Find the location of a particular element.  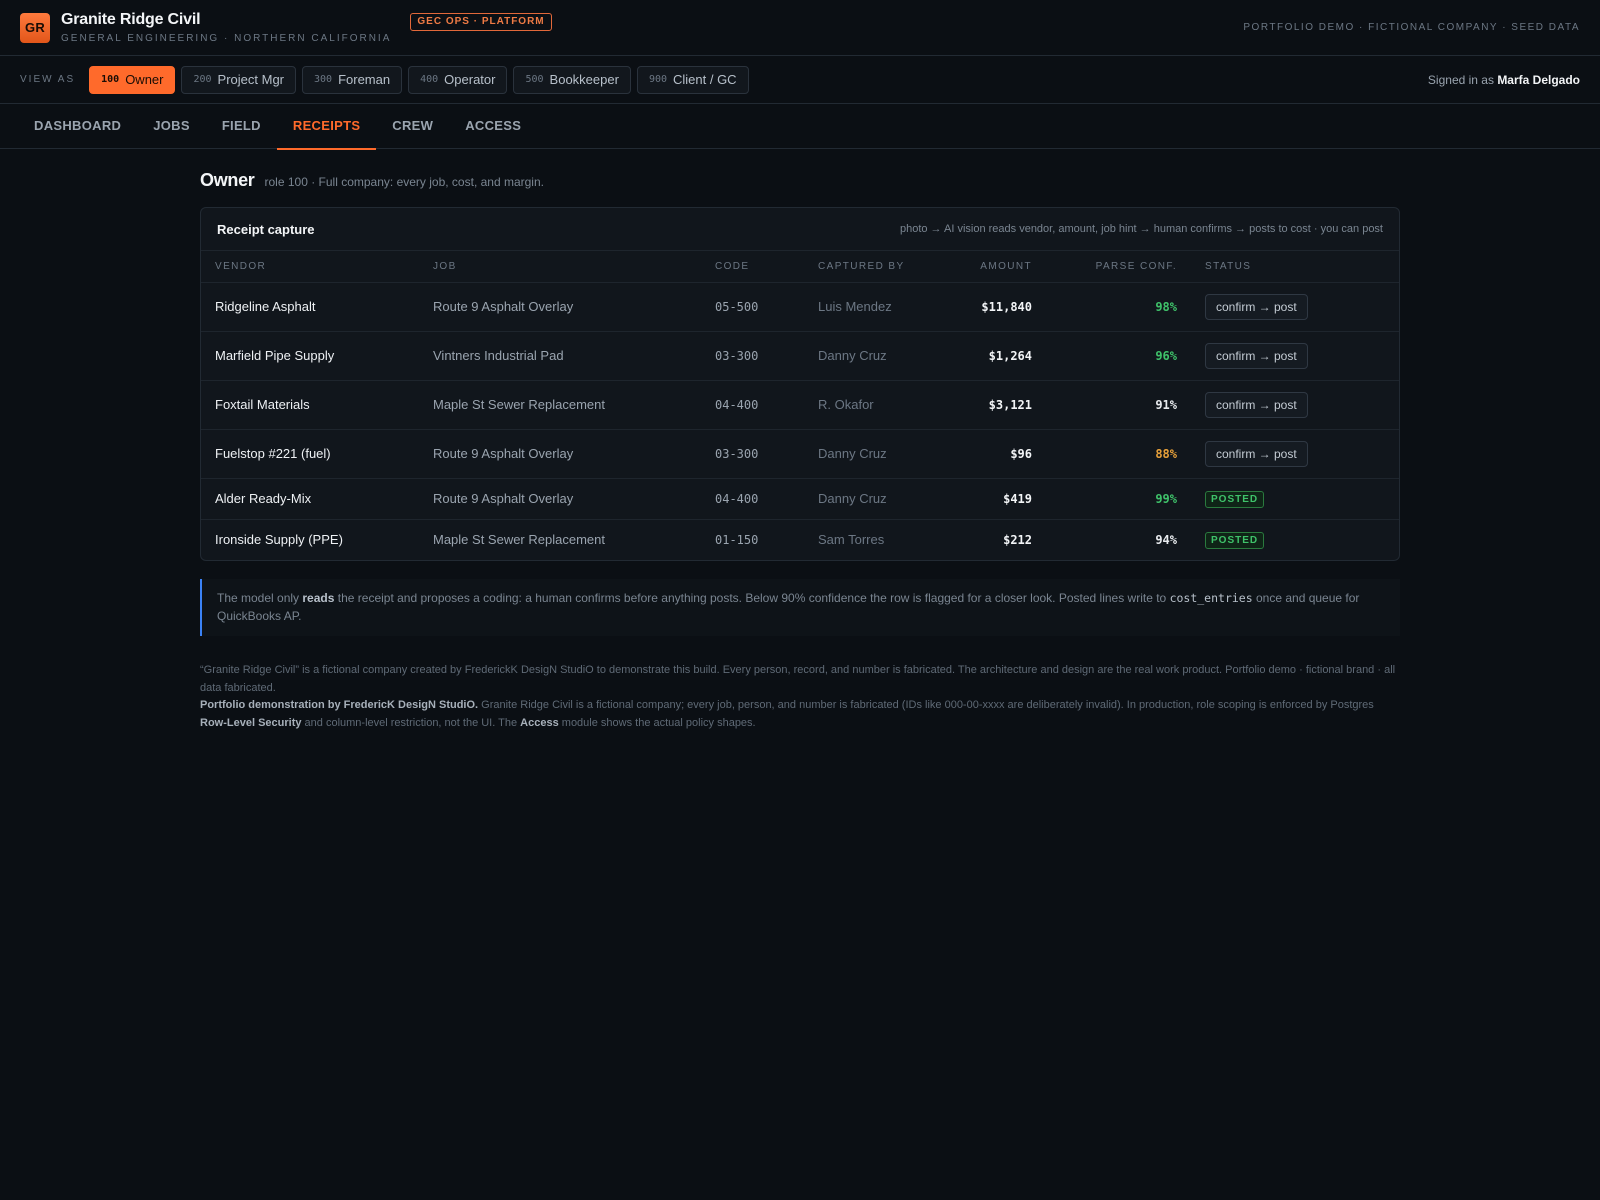

role-code: 200 is located at coordinates (202, 79).